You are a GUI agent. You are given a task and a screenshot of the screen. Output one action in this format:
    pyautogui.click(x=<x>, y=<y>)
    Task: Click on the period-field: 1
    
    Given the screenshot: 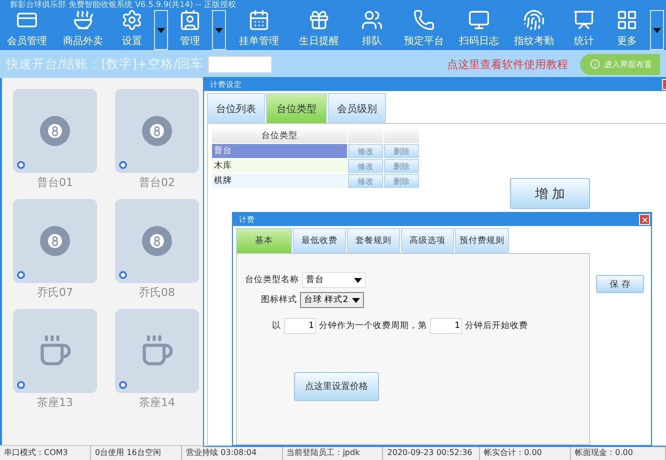 What is the action you would take?
    pyautogui.click(x=300, y=326)
    